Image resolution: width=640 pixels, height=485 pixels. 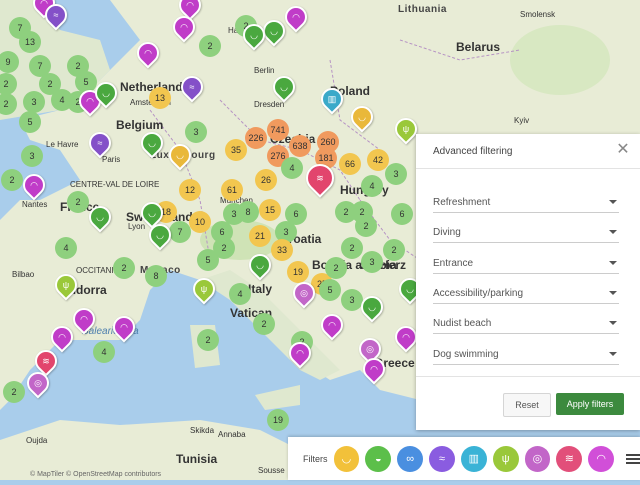 What do you see at coordinates (526, 354) in the screenshot?
I see `dog-swimming-select: Dog swimming` at bounding box center [526, 354].